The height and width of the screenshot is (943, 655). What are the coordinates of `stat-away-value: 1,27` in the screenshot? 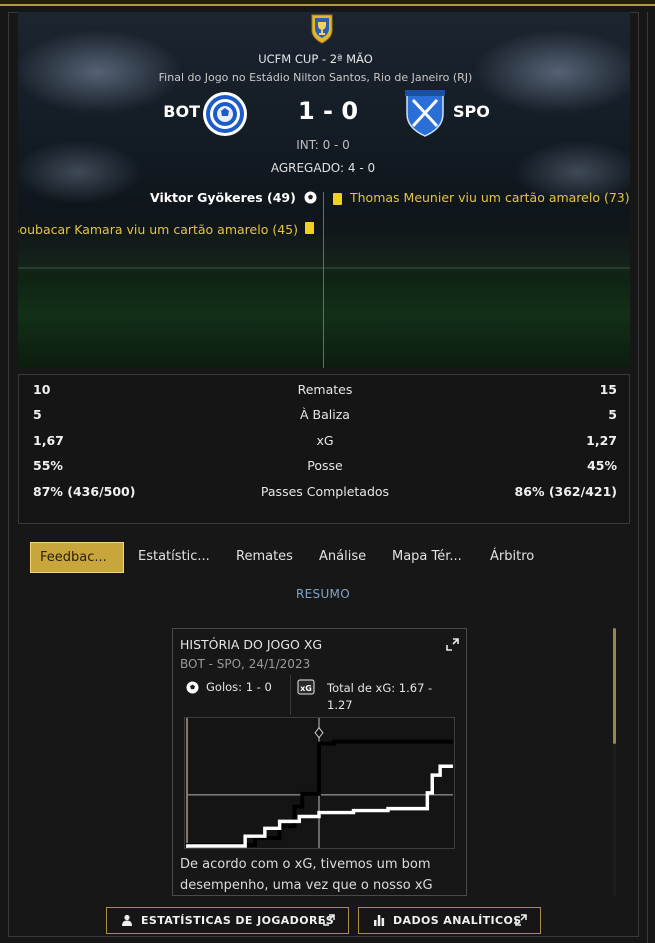 It's located at (601, 440).